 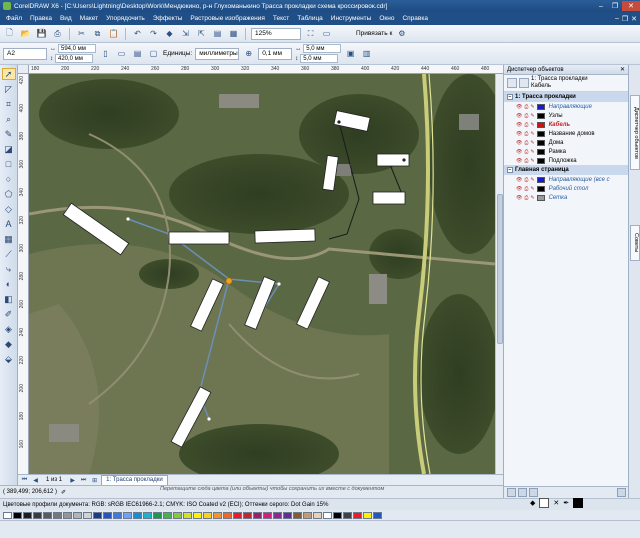 I want to click on vertical-scrollbar, so click(x=499, y=274).